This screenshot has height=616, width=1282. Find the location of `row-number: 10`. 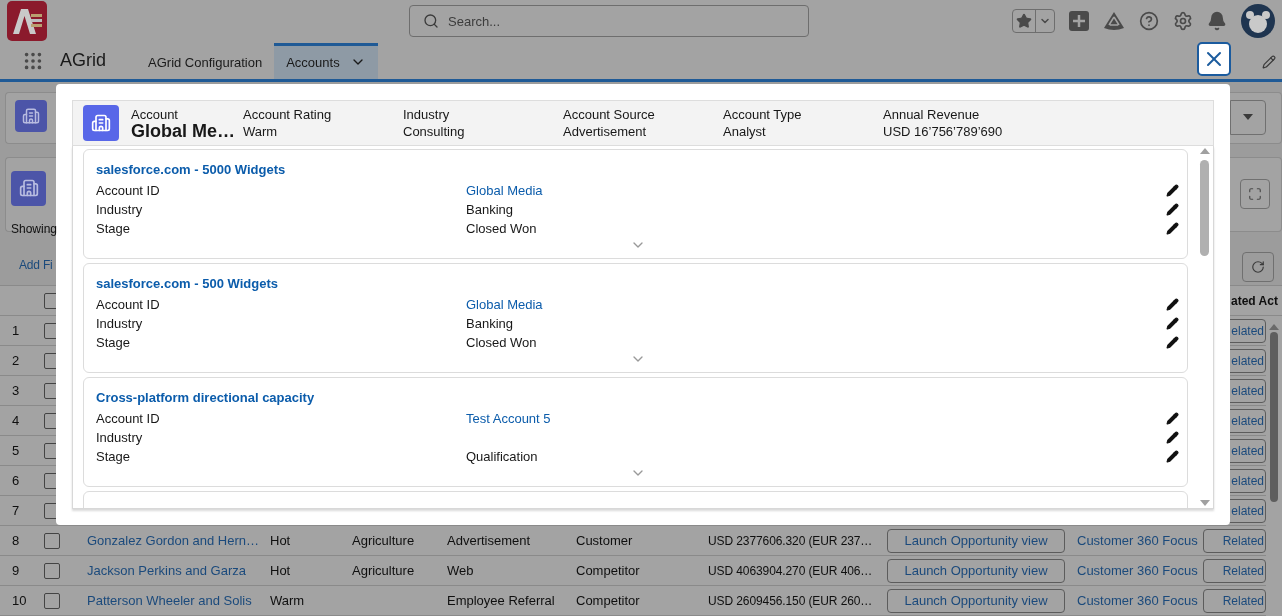

row-number: 10 is located at coordinates (19, 600).